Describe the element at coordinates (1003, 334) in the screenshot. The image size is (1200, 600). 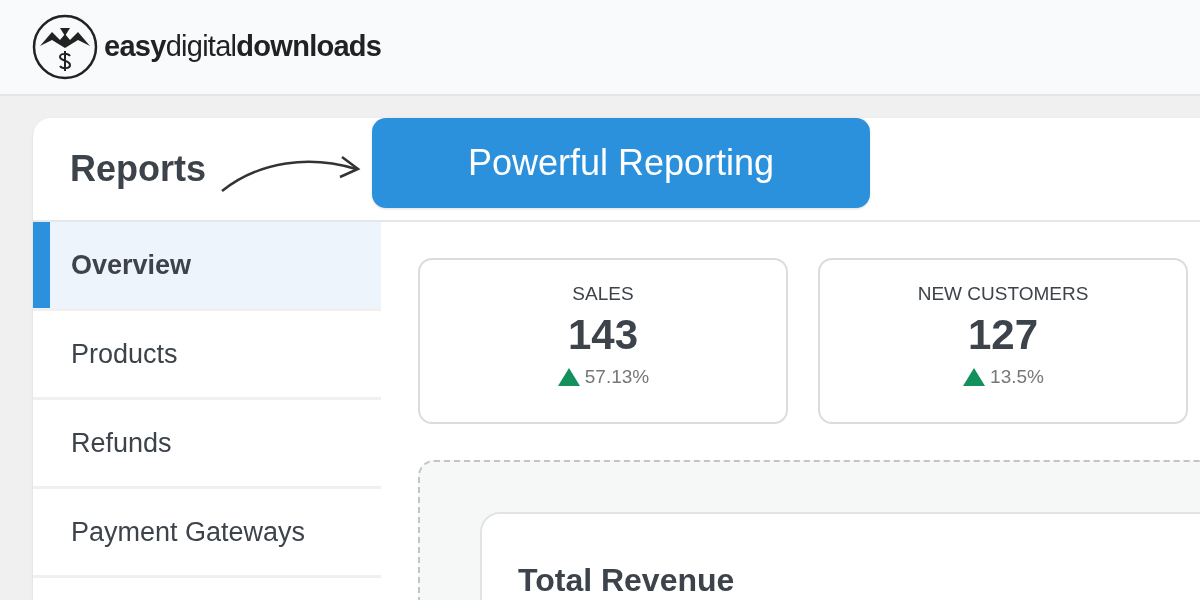
I see `stat-value: 127` at that location.